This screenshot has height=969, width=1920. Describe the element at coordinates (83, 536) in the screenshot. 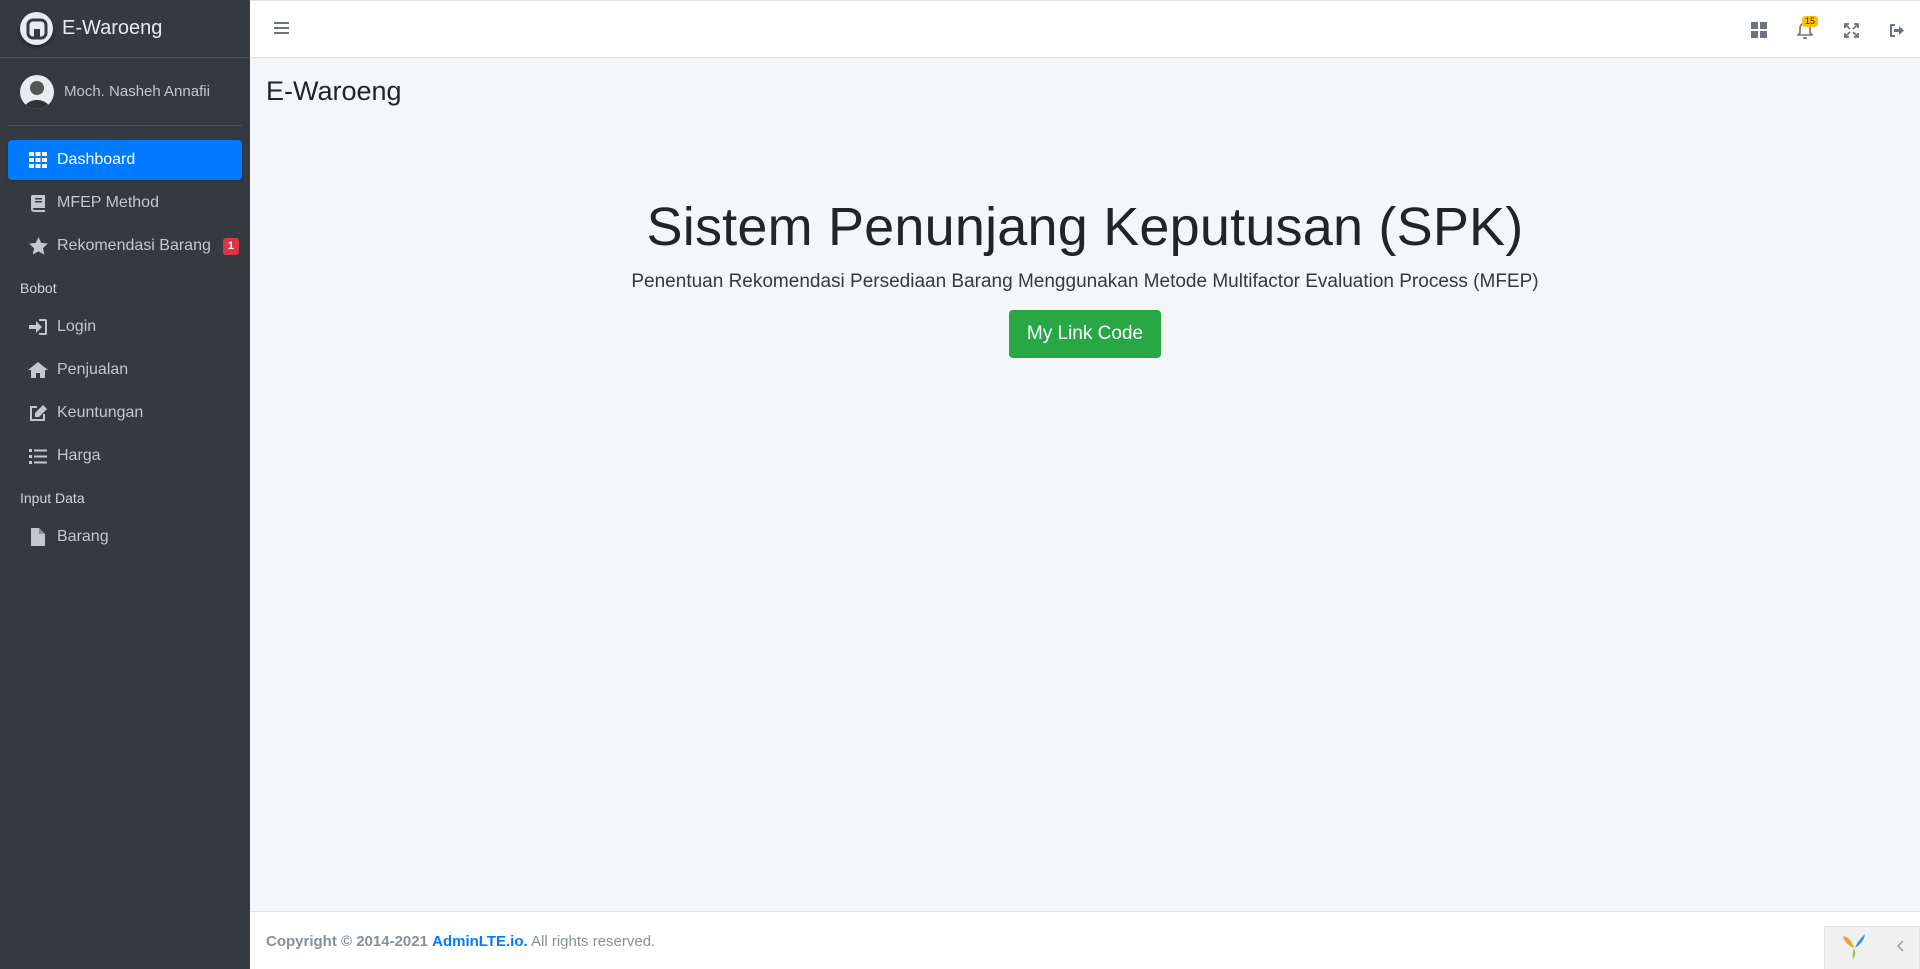

I see `sidebar-item-label: Barang` at that location.